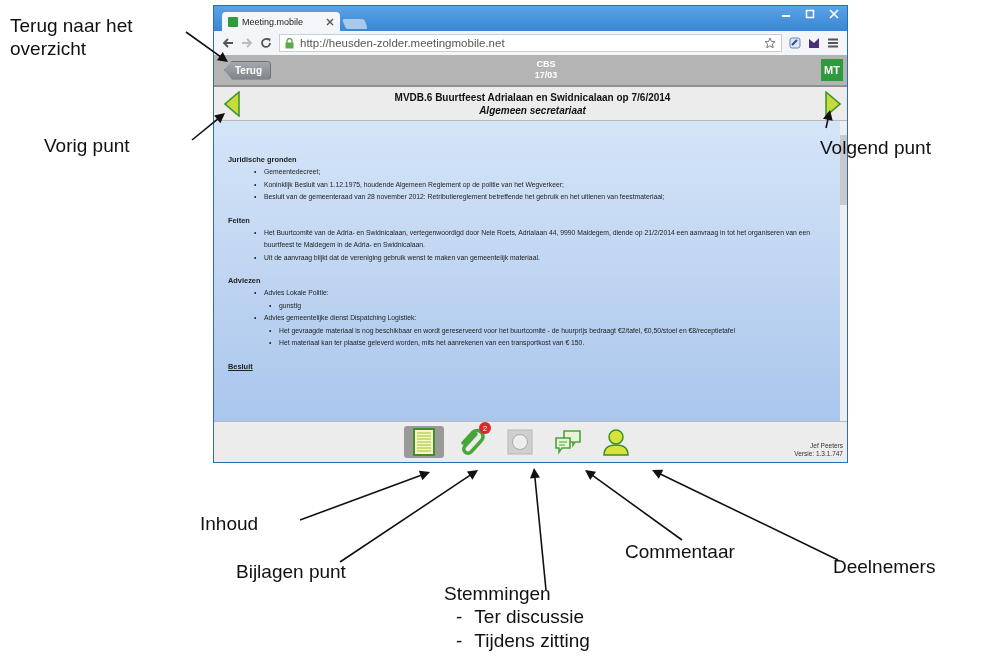  I want to click on count-badge: 2, so click(485, 428).